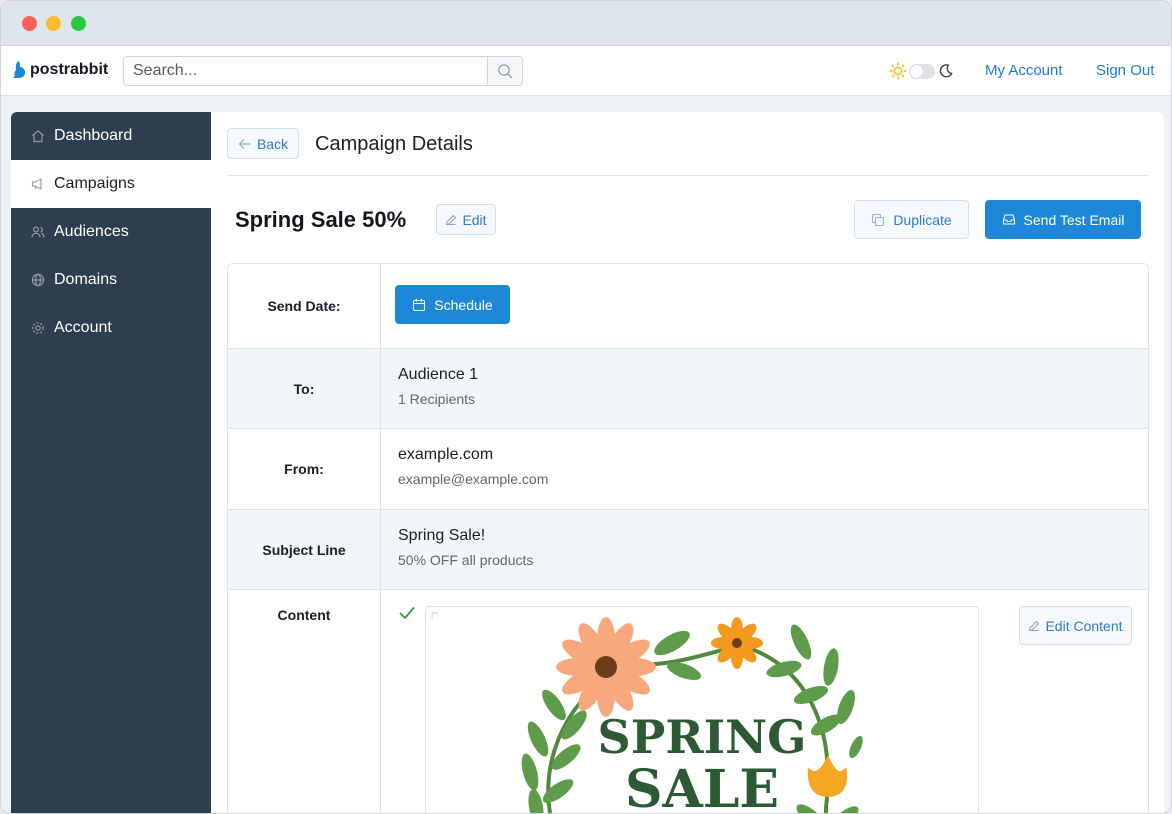 This screenshot has width=1172, height=814. Describe the element at coordinates (446, 454) in the screenshot. I see `from-domain: example.com` at that location.